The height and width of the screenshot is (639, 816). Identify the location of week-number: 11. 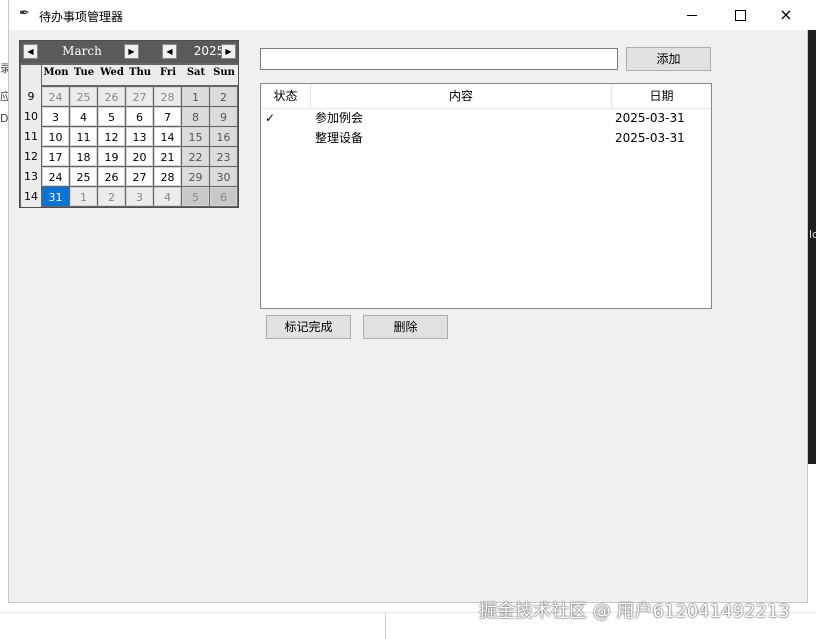
(31, 136).